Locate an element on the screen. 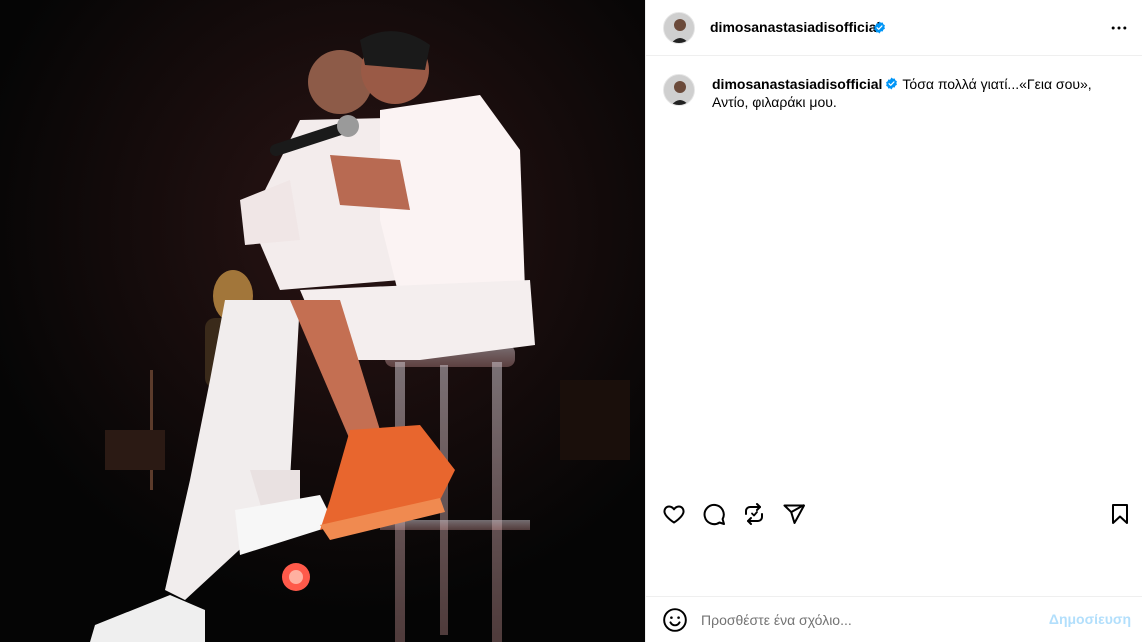 Image resolution: width=1142 pixels, height=642 pixels. caption-username: dimosanastasiadisofficial is located at coordinates (797, 84).